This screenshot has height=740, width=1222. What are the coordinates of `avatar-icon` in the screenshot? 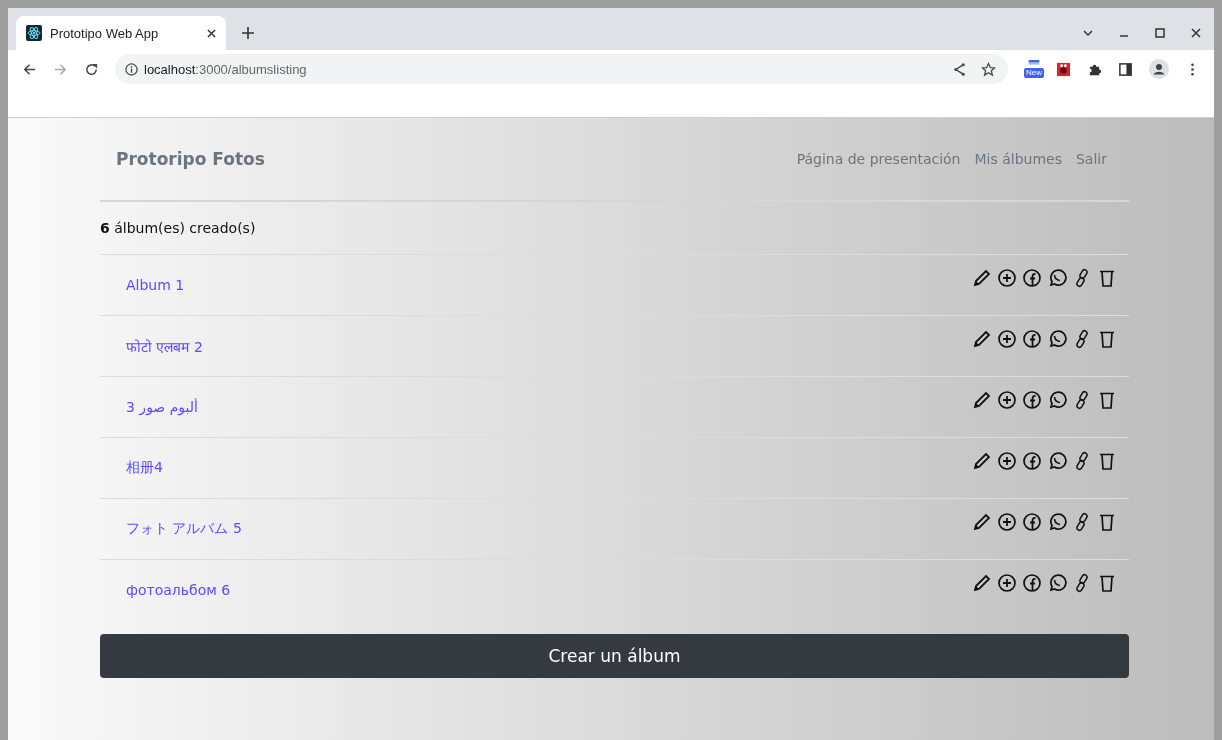 It's located at (1159, 69).